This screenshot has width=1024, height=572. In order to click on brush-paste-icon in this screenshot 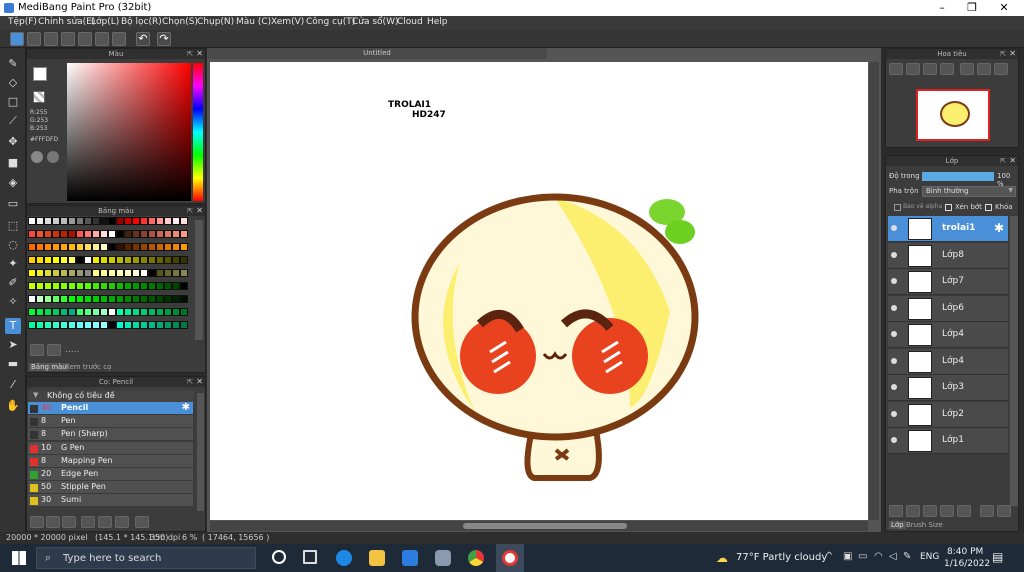, I will do `click(105, 522)`.